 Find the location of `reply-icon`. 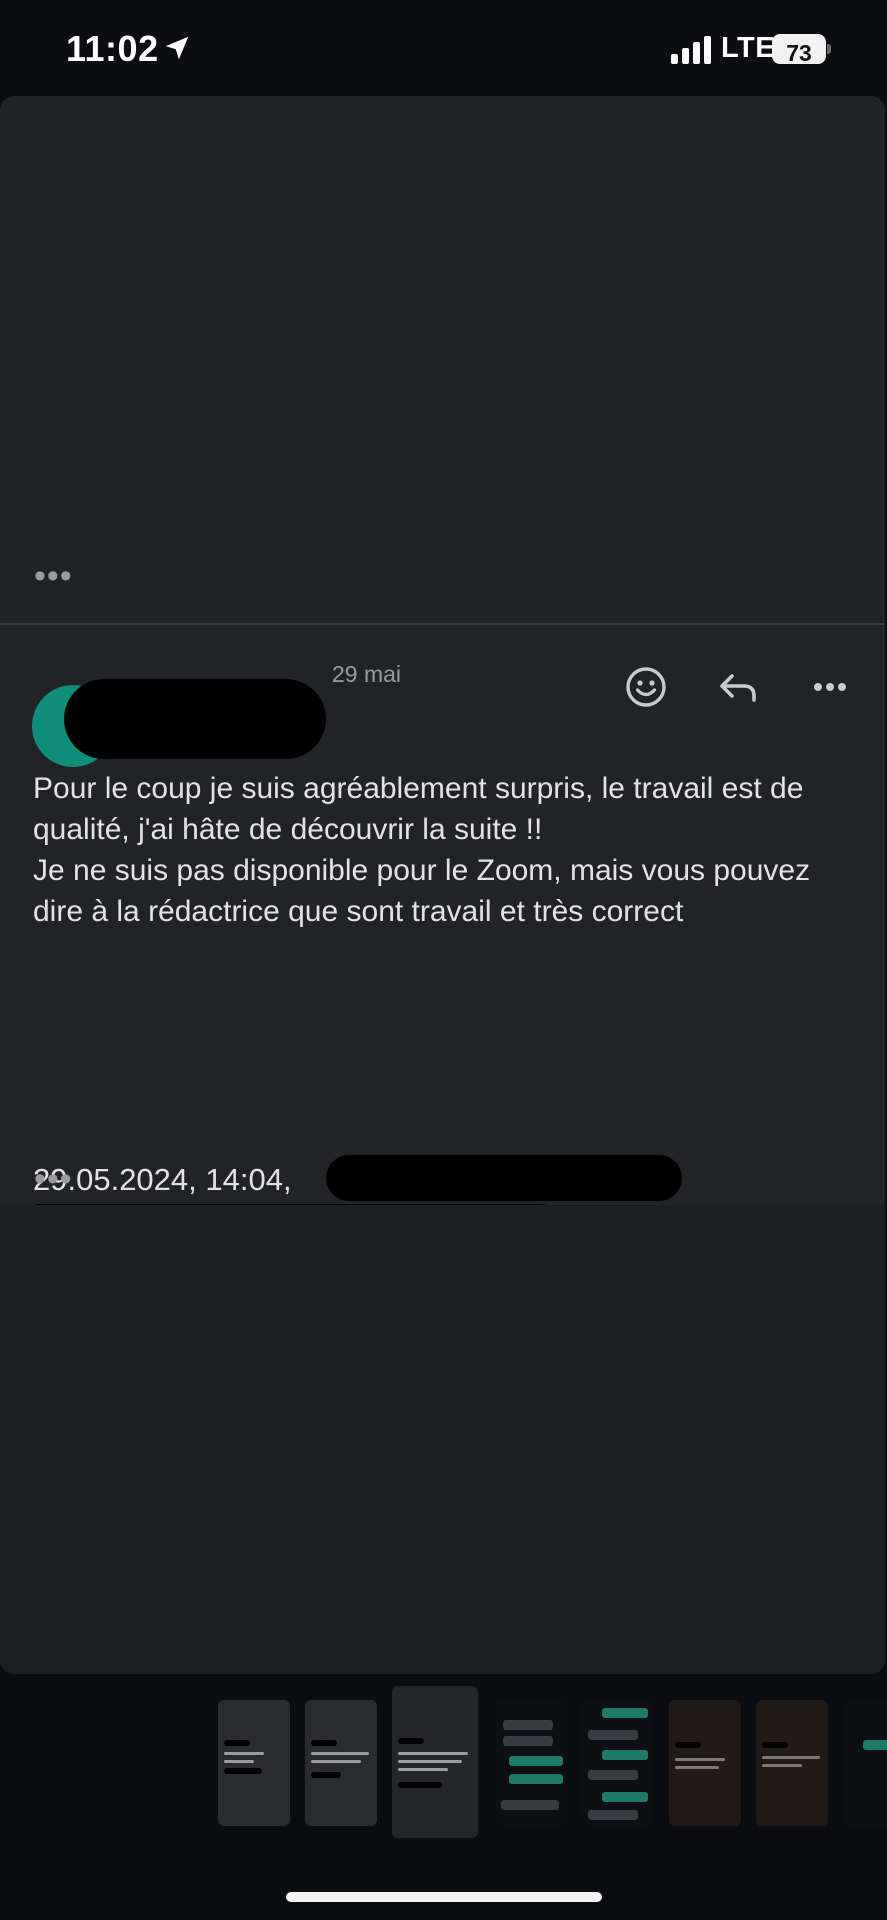

reply-icon is located at coordinates (738, 687).